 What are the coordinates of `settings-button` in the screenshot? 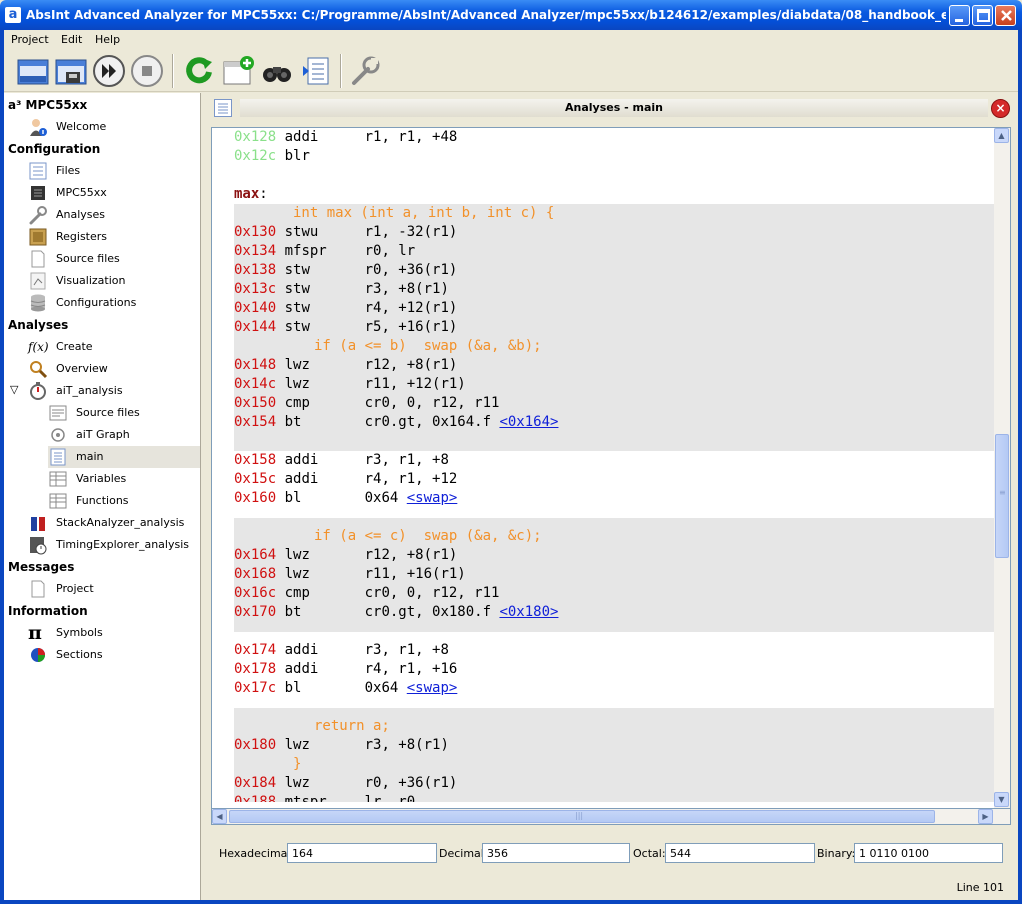 It's located at (365, 71).